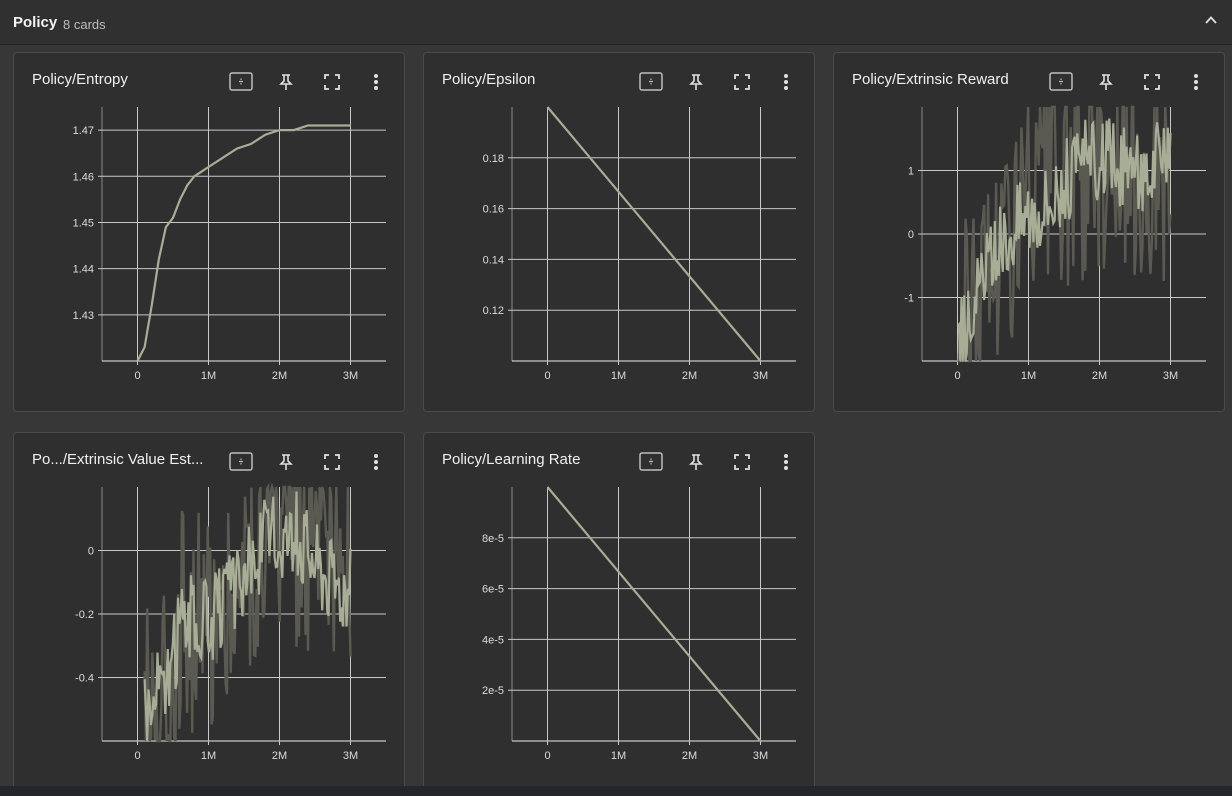  I want to click on line-chart: 0 1M 2M 3M -0.4 -0.2 0, so click(209, 612).